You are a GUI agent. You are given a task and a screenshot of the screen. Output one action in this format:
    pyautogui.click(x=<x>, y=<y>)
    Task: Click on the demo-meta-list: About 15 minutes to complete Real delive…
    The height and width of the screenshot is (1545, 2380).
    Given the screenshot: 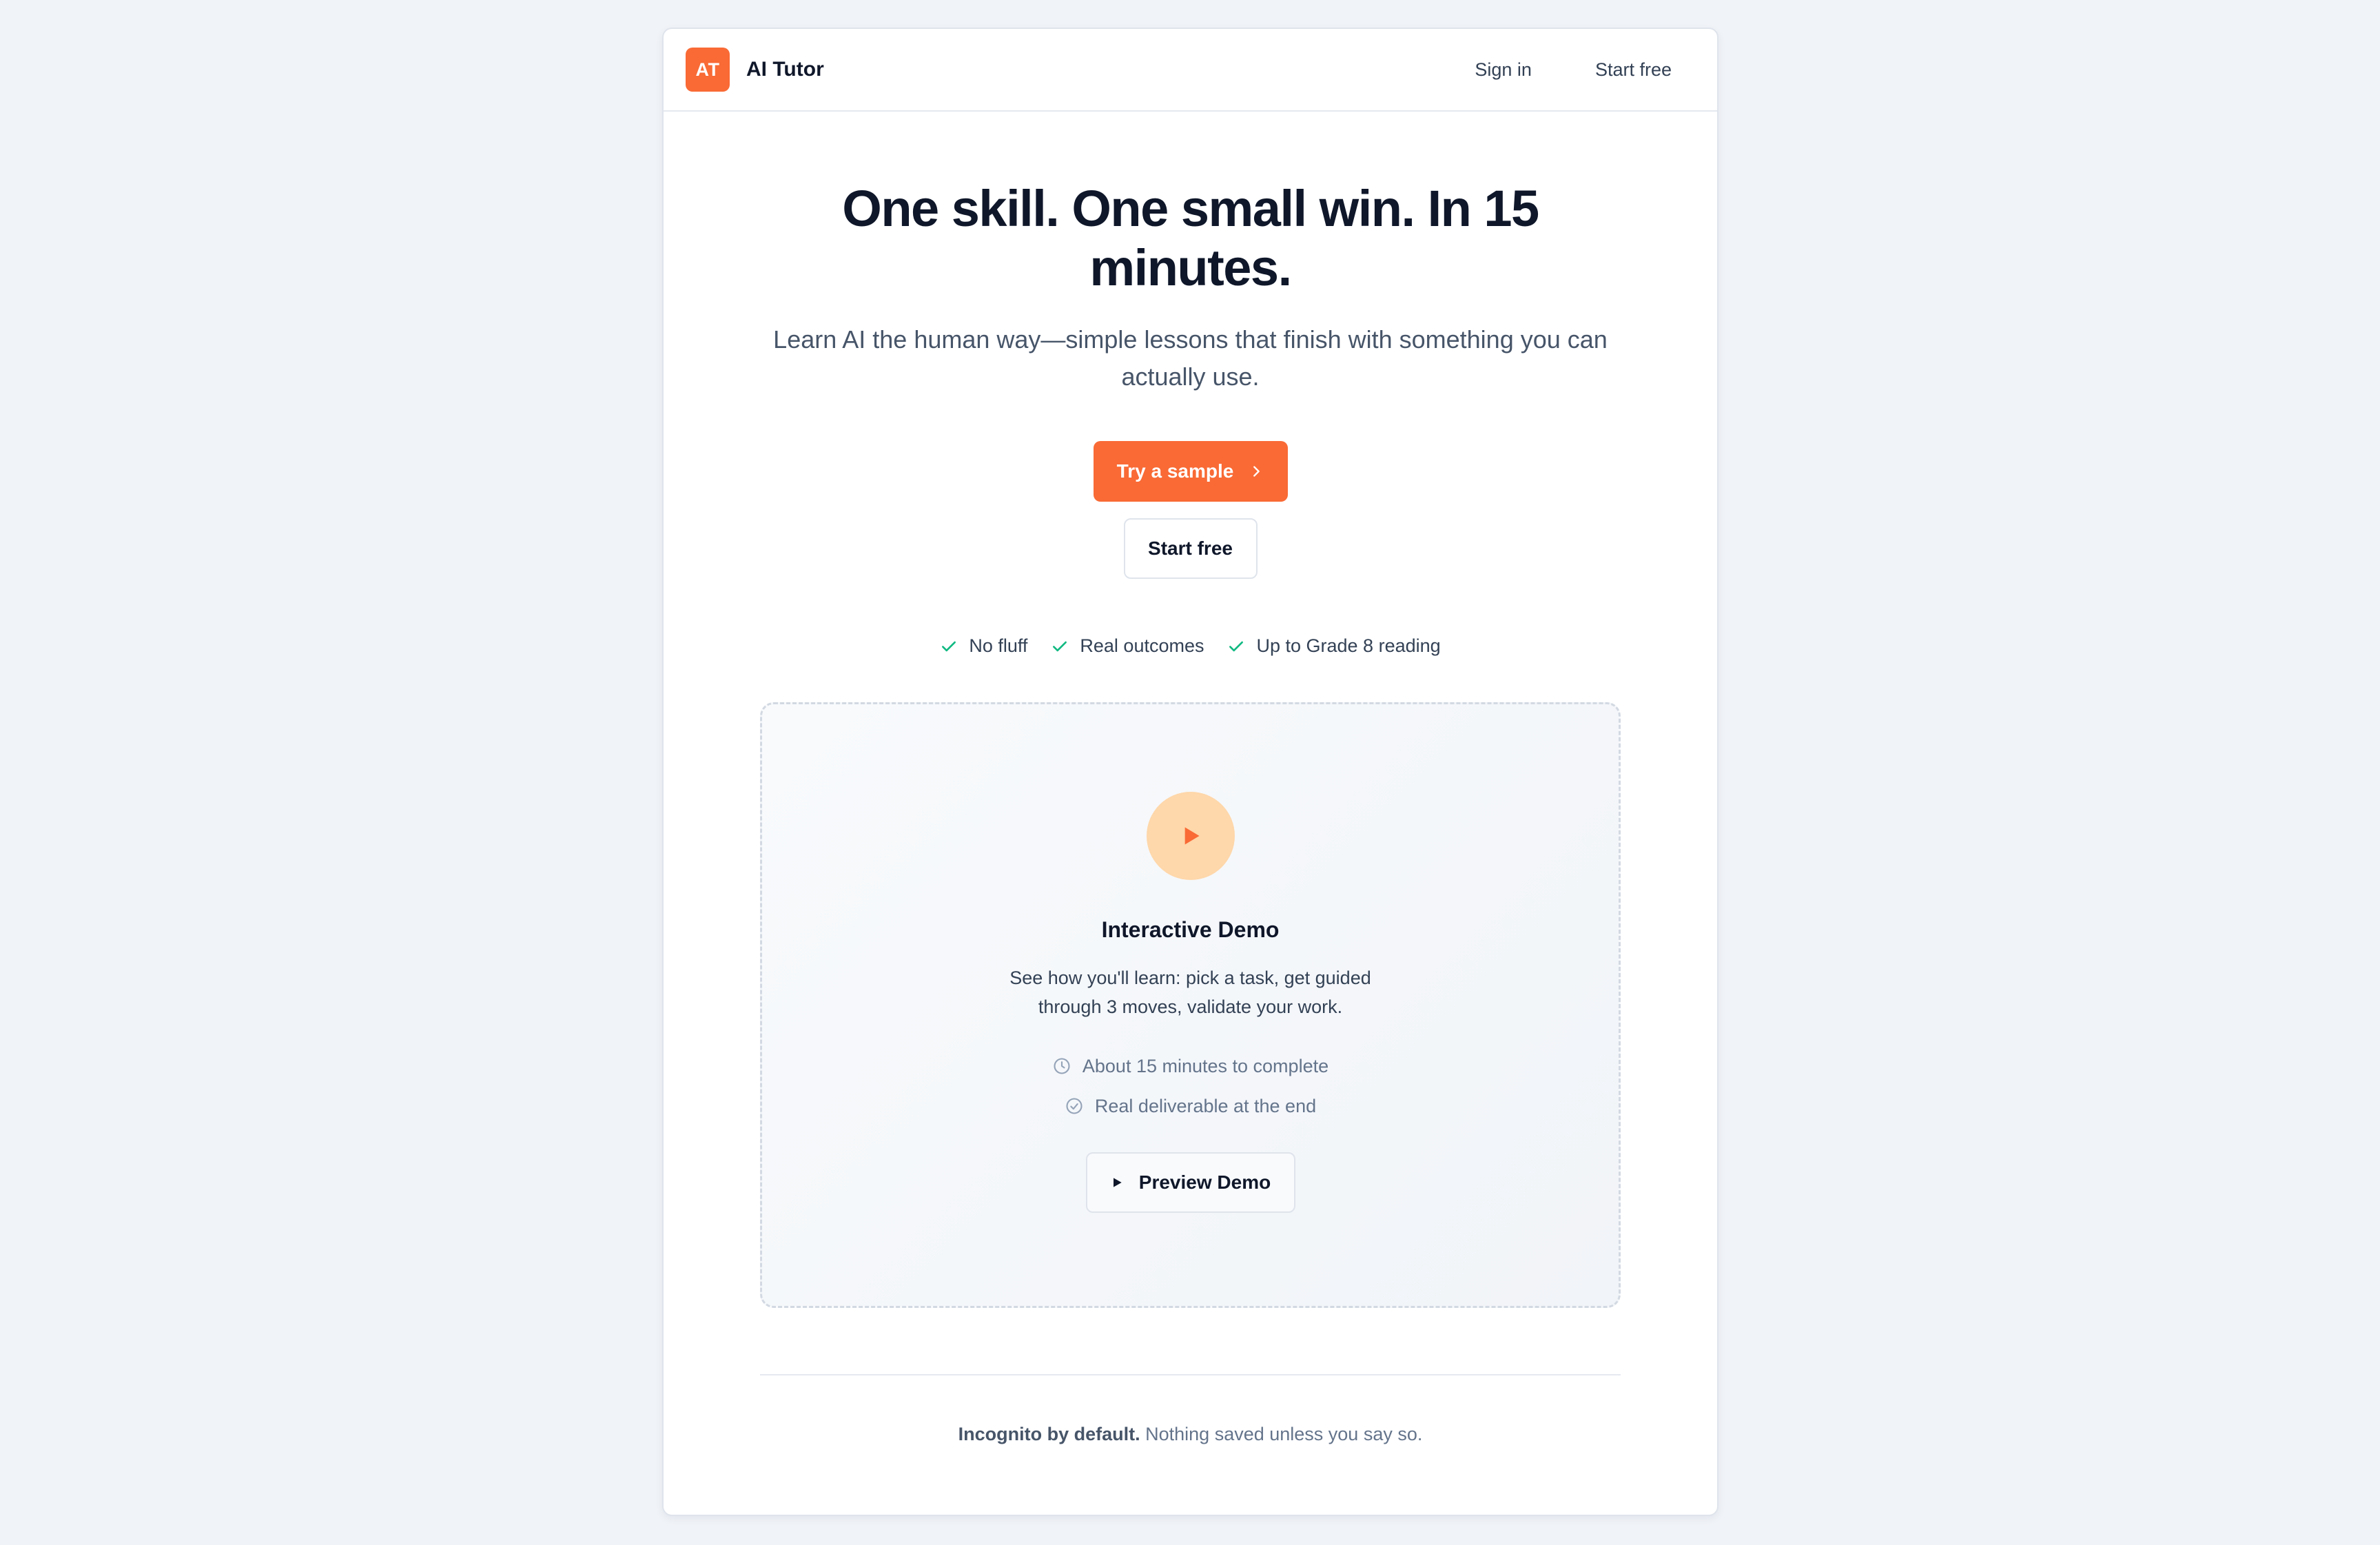 What is the action you would take?
    pyautogui.click(x=1190, y=1086)
    